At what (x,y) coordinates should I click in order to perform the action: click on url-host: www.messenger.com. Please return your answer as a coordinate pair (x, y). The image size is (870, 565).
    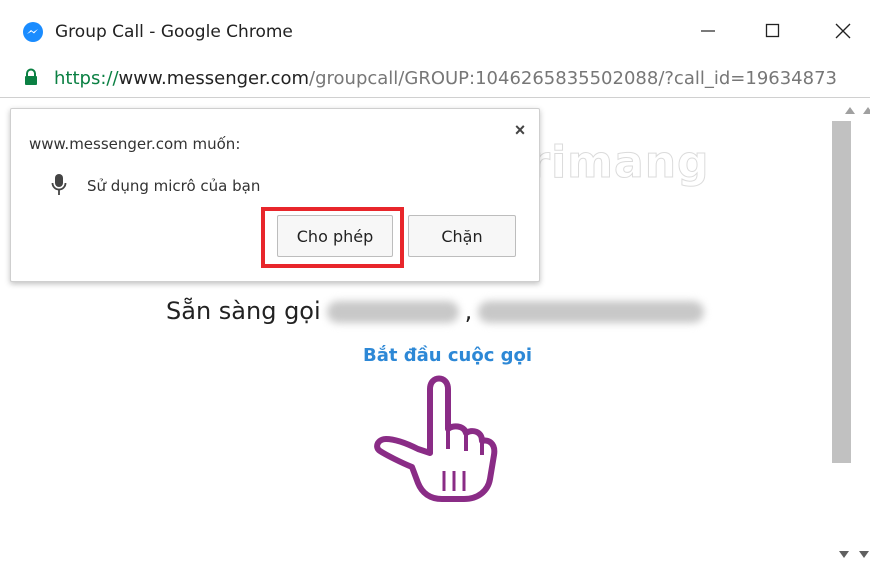
    Looking at the image, I should click on (214, 78).